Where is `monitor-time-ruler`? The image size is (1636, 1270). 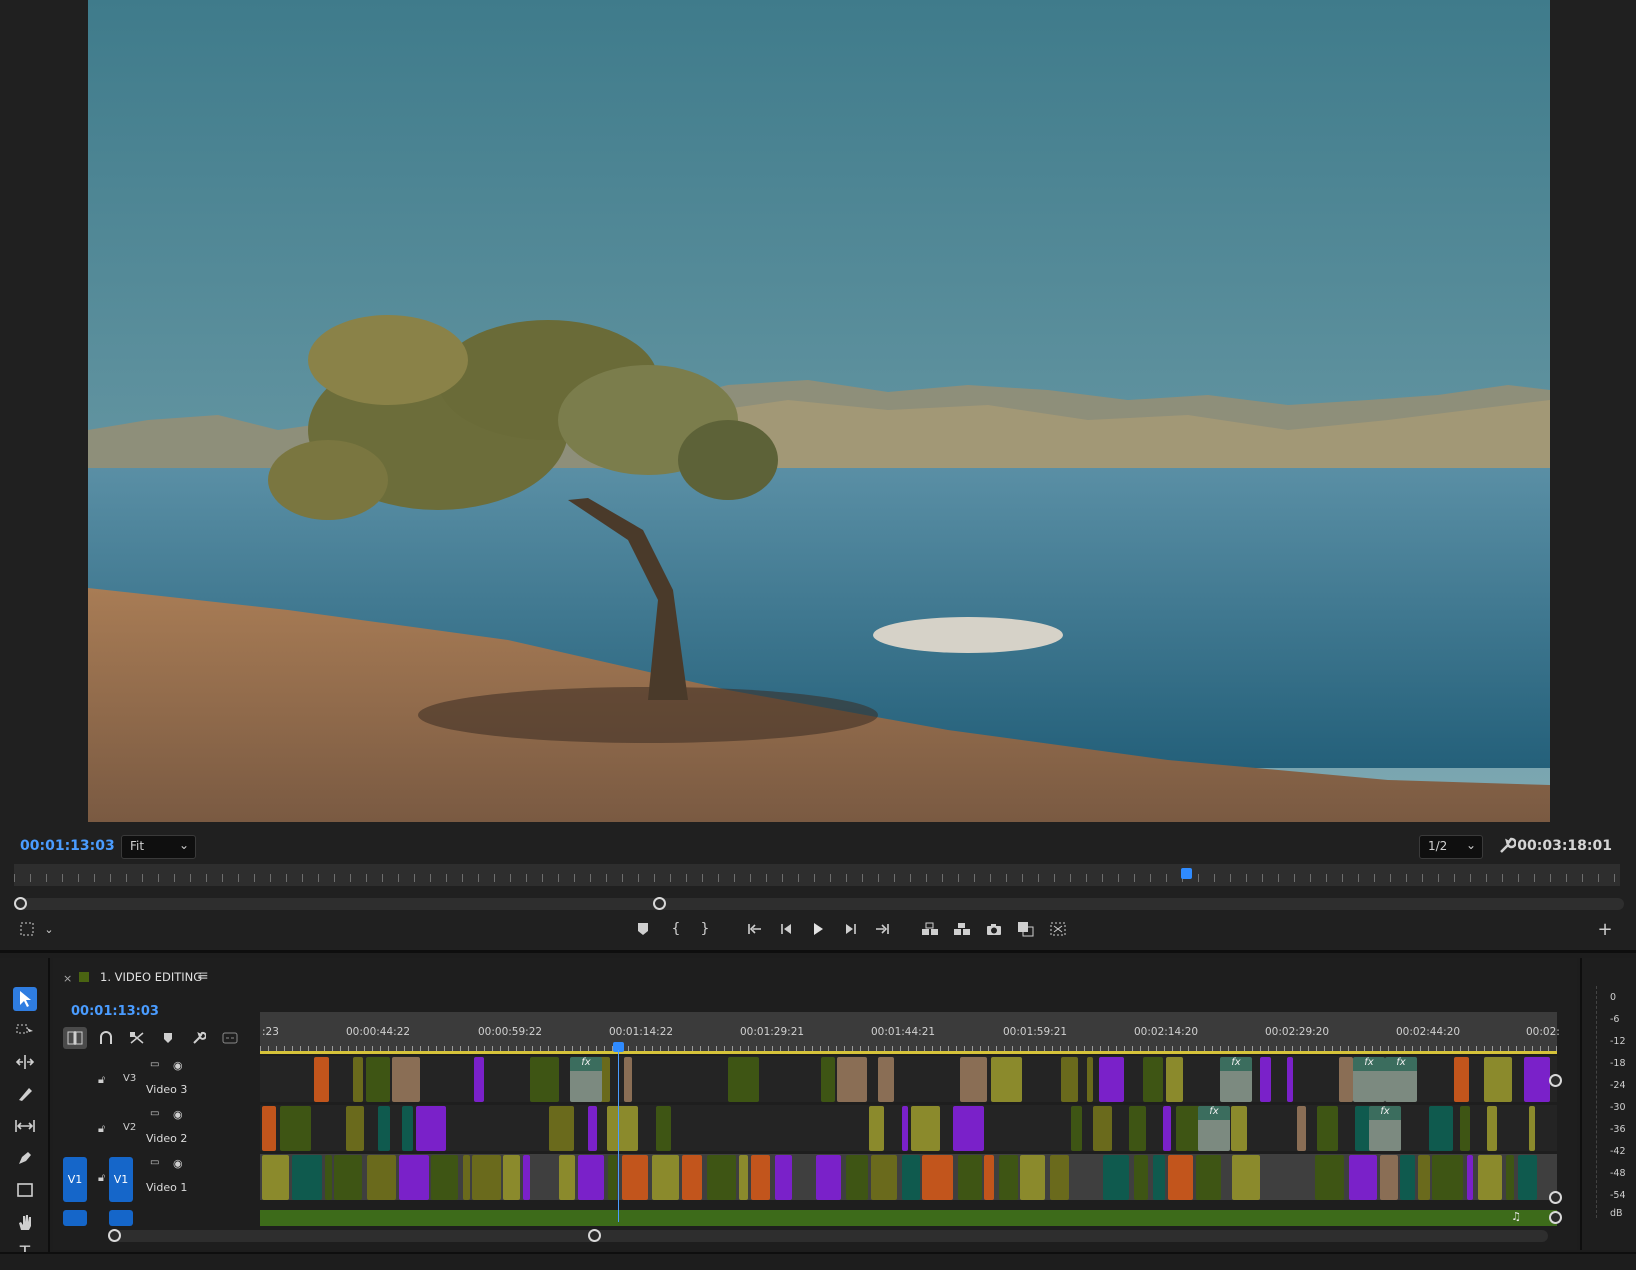
monitor-time-ruler is located at coordinates (817, 875).